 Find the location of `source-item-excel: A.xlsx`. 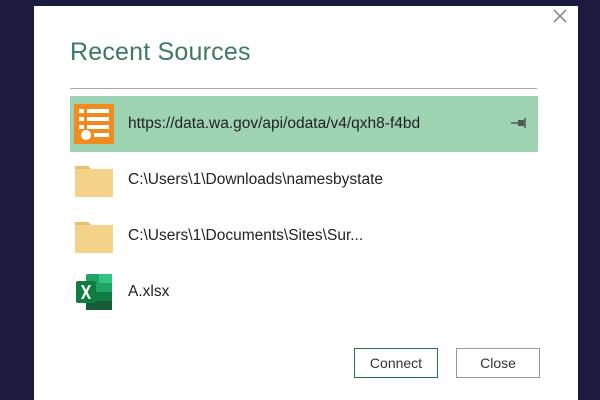

source-item-excel: A.xlsx is located at coordinates (304, 292).